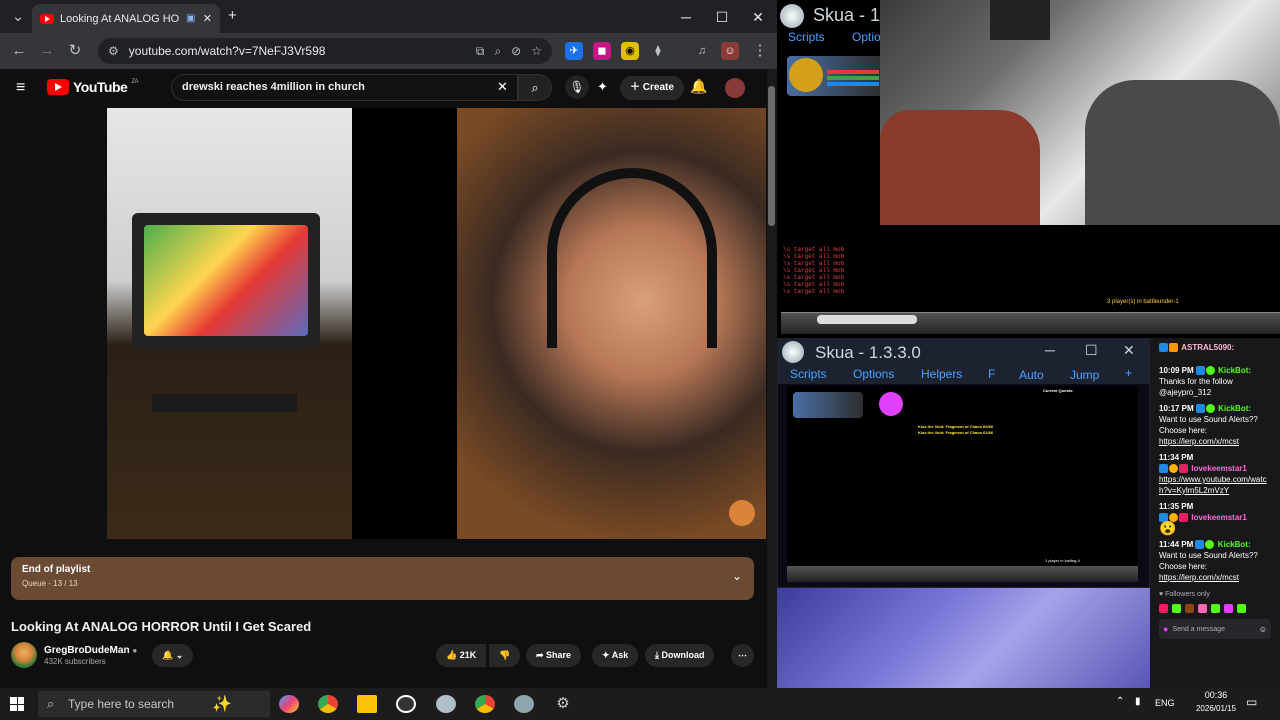 The image size is (1280, 720). What do you see at coordinates (154, 704) in the screenshot?
I see `taskbar-search-input: Type here to search` at bounding box center [154, 704].